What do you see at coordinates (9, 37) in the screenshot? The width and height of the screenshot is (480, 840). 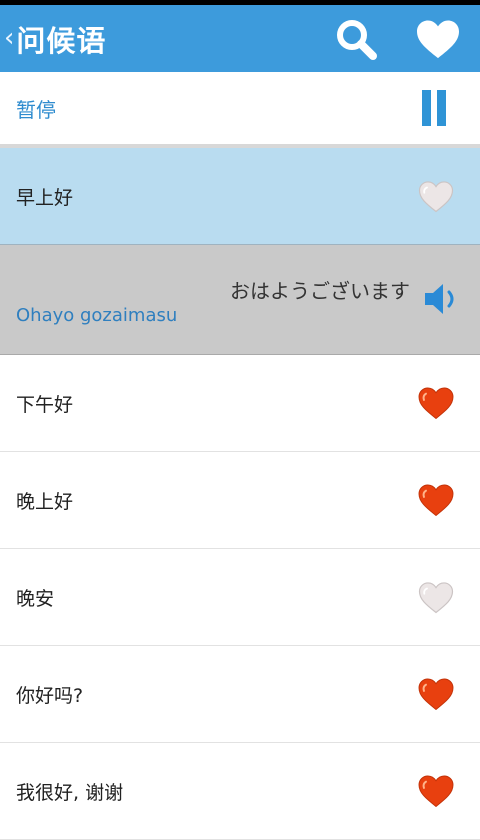 I see `chevron-left-icon: ‹` at bounding box center [9, 37].